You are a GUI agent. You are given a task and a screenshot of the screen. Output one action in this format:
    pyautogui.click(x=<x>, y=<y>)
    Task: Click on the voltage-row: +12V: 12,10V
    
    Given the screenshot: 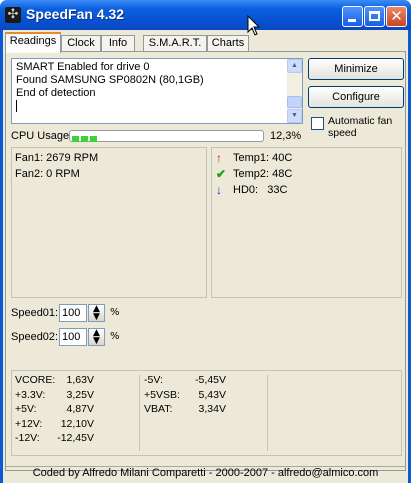 What is the action you would take?
    pyautogui.click(x=54, y=423)
    